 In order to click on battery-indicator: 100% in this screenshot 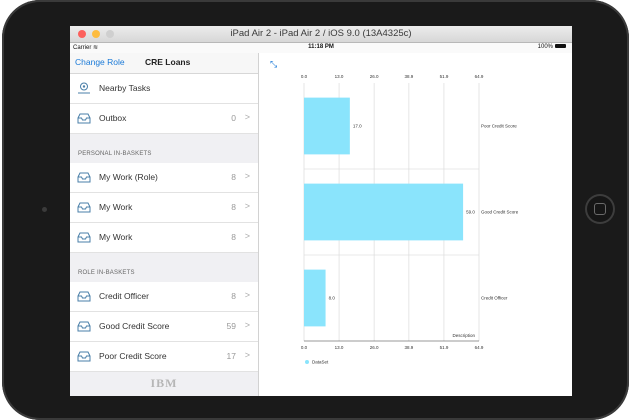, I will do `click(552, 47)`.